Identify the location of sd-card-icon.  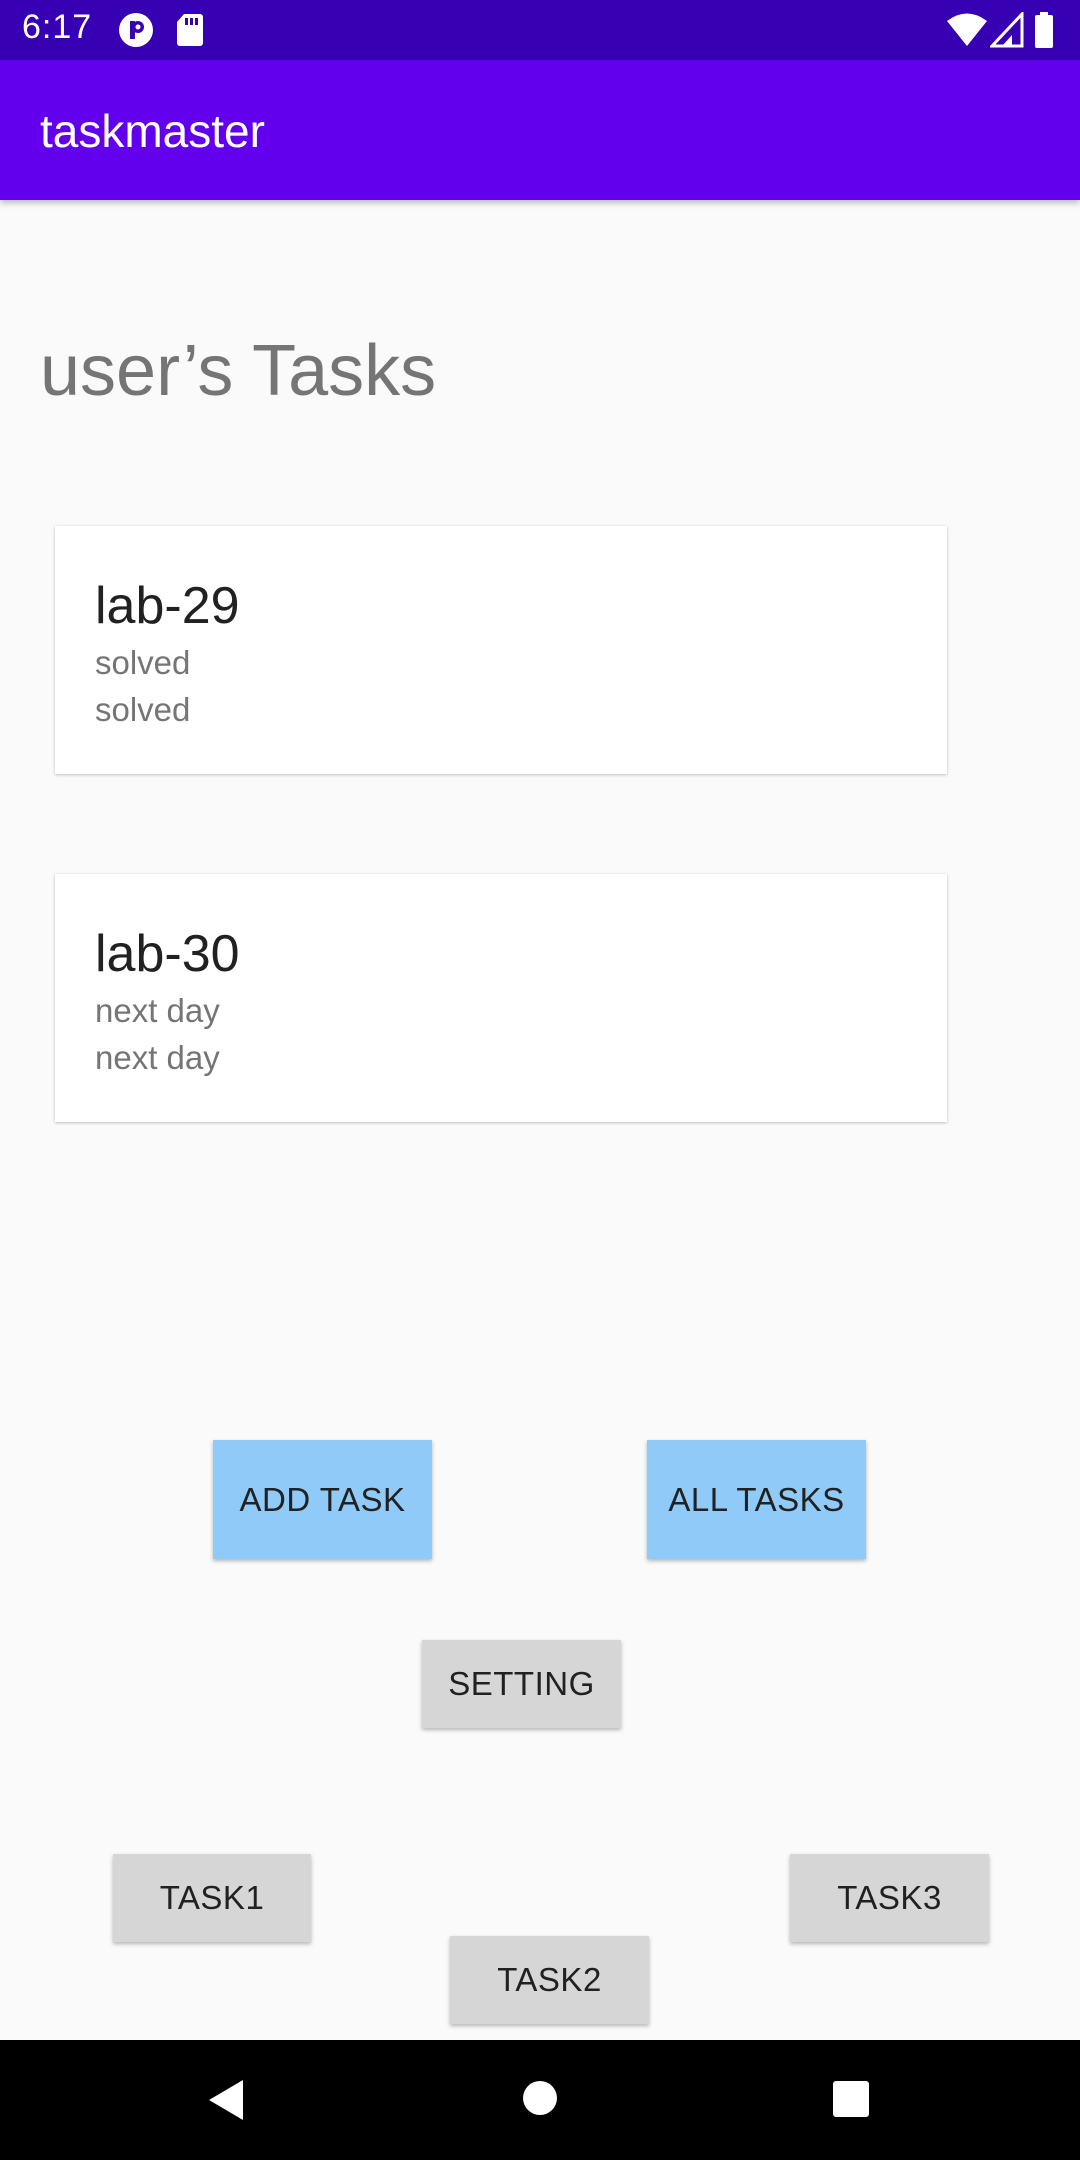
(190, 32).